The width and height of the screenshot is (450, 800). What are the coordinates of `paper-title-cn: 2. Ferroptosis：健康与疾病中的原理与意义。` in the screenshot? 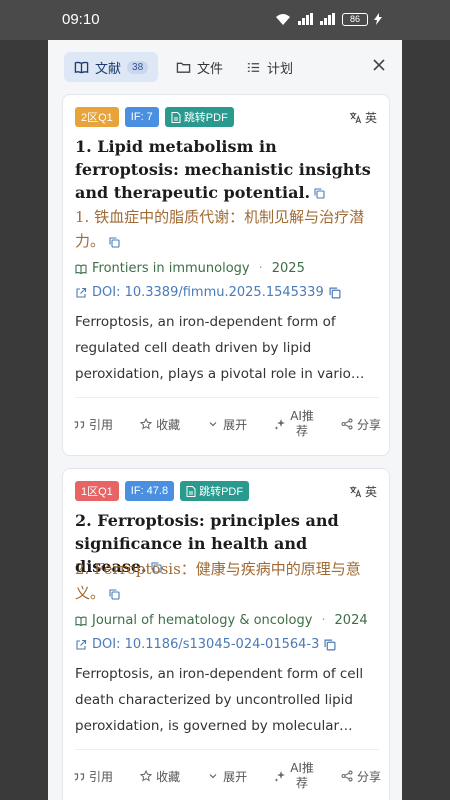 It's located at (227, 581).